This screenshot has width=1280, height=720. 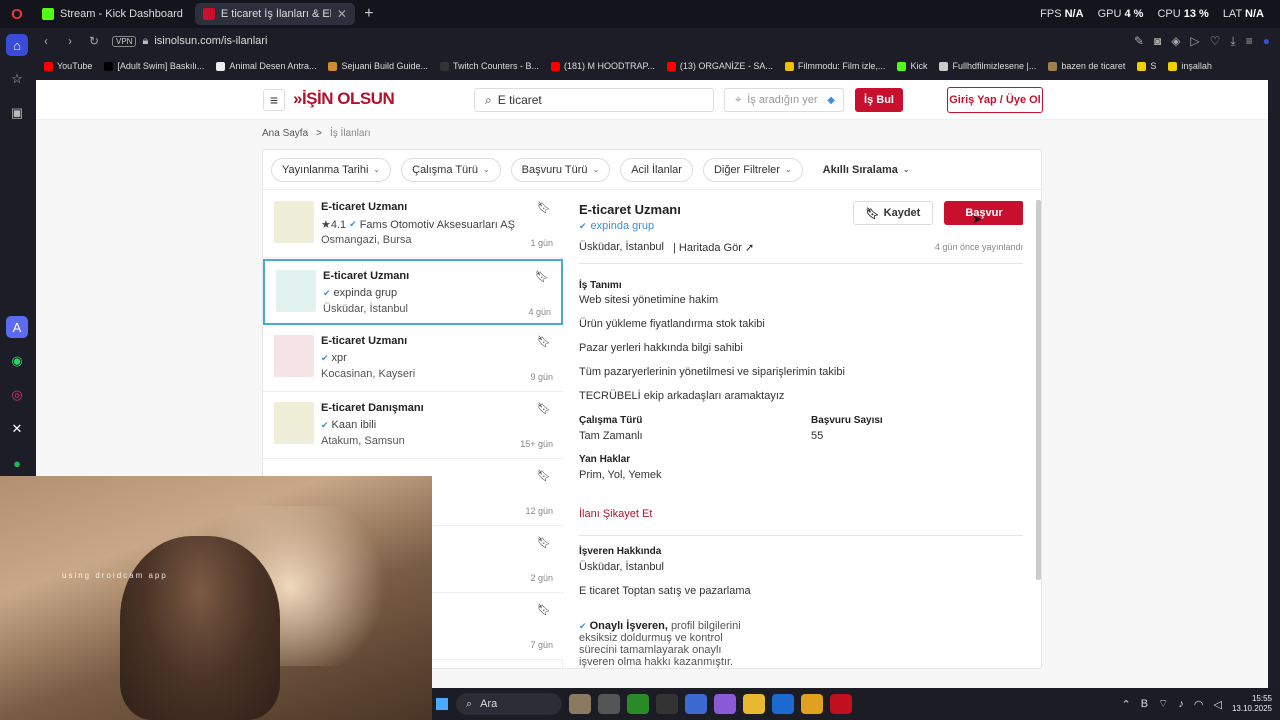 What do you see at coordinates (725, 704) in the screenshot?
I see `copilot-icon` at bounding box center [725, 704].